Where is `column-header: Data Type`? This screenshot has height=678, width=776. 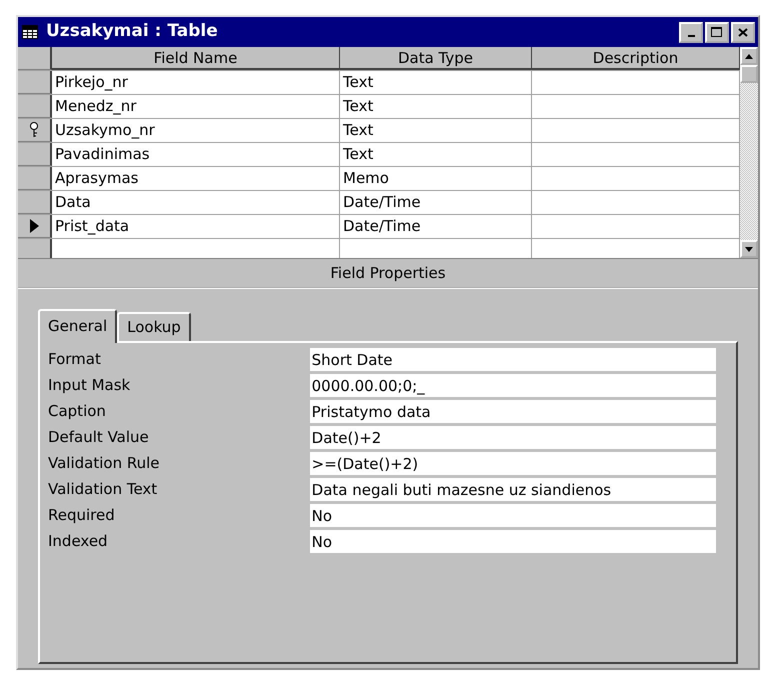 column-header: Data Type is located at coordinates (436, 58).